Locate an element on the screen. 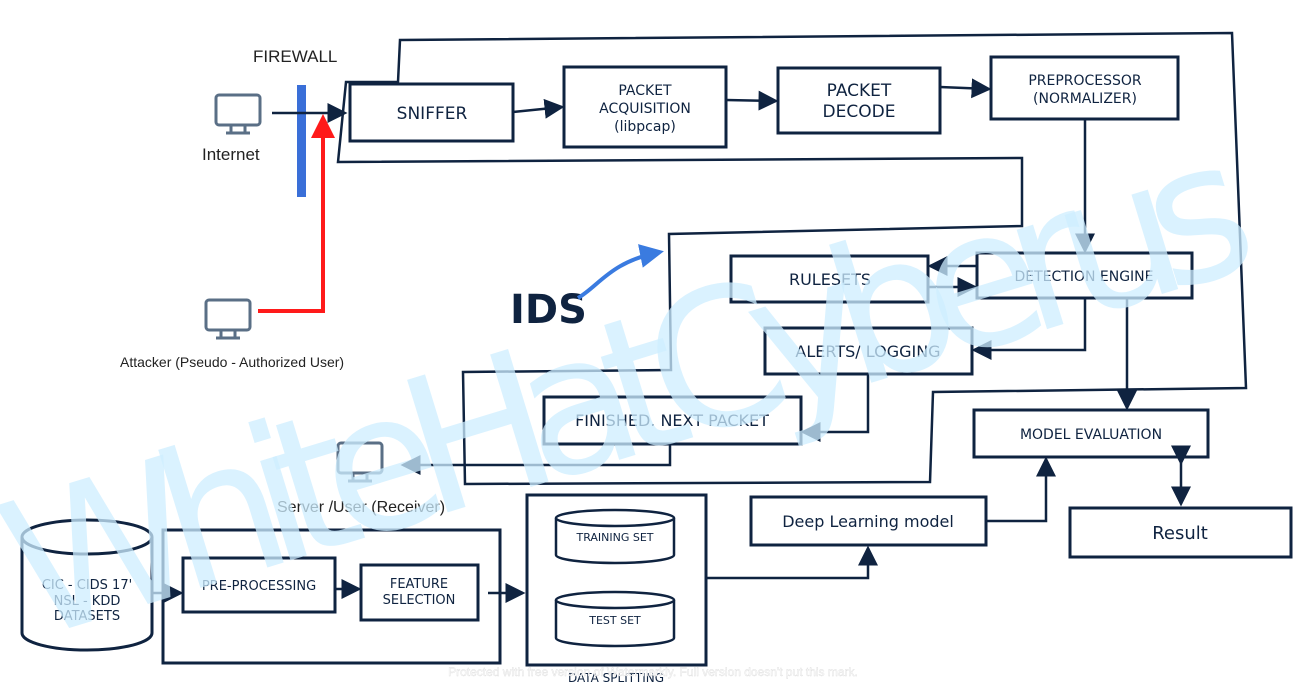 The width and height of the screenshot is (1306, 699). arrow-decode-preproc is located at coordinates (965, 88).